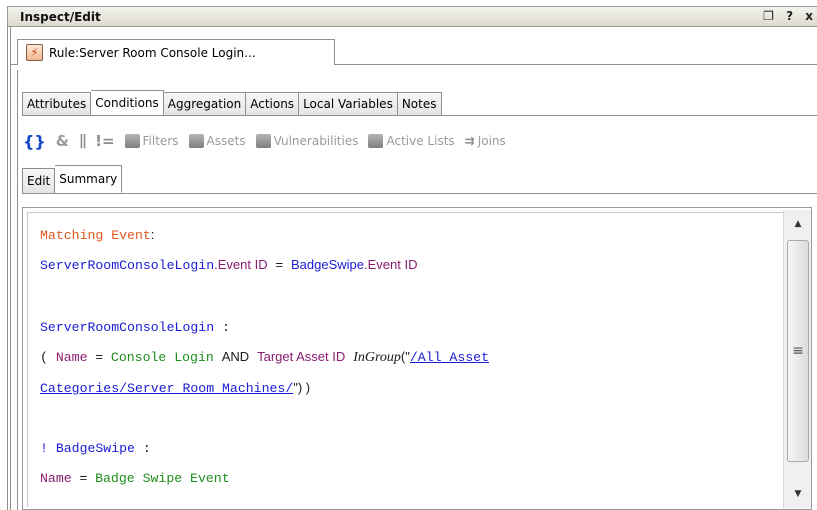  Describe the element at coordinates (34, 52) in the screenshot. I see `lightning-icon: ⚡` at that location.